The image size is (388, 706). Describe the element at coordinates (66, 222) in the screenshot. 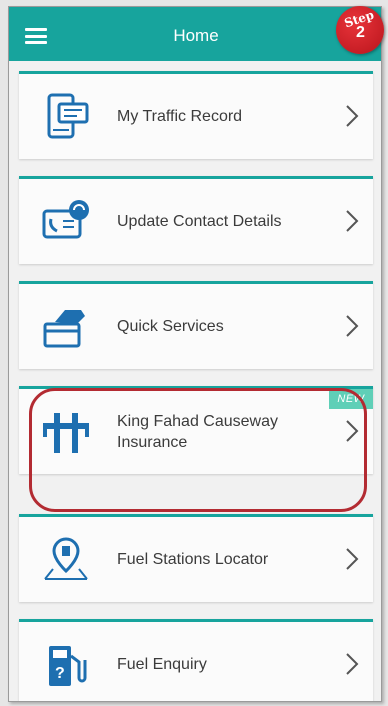

I see `contact-card-icon` at that location.